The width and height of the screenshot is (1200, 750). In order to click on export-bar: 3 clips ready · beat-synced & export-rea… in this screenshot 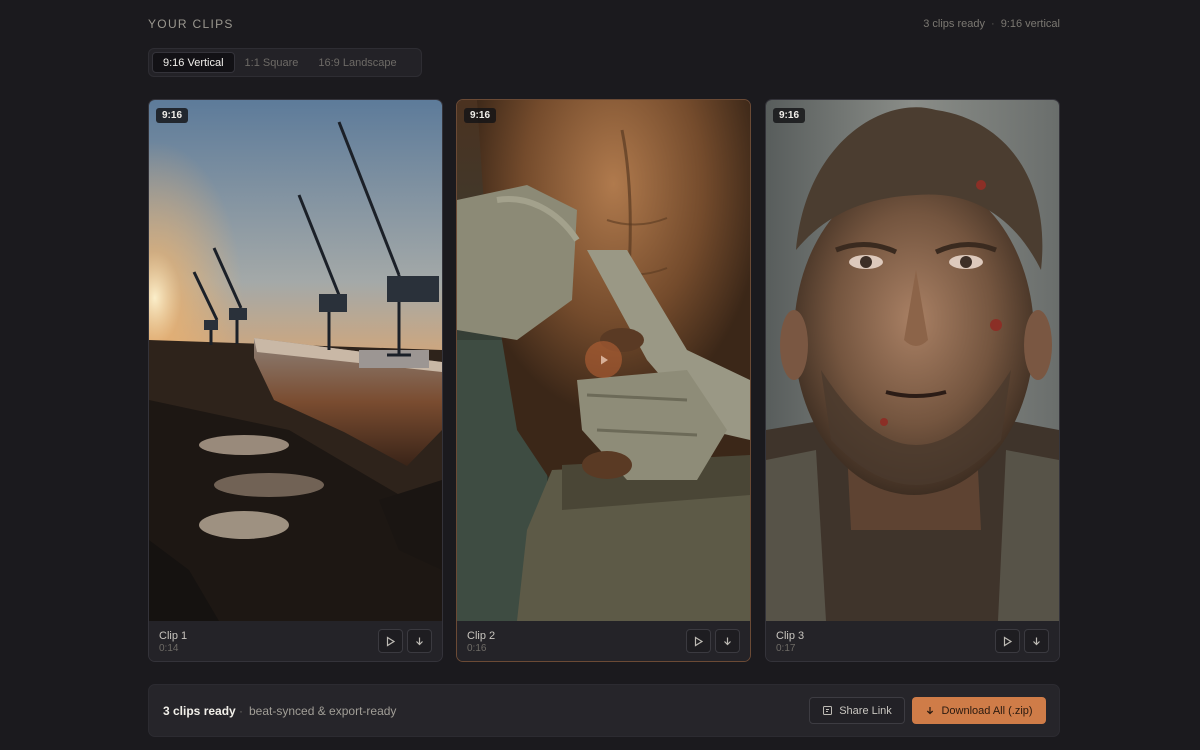, I will do `click(604, 710)`.